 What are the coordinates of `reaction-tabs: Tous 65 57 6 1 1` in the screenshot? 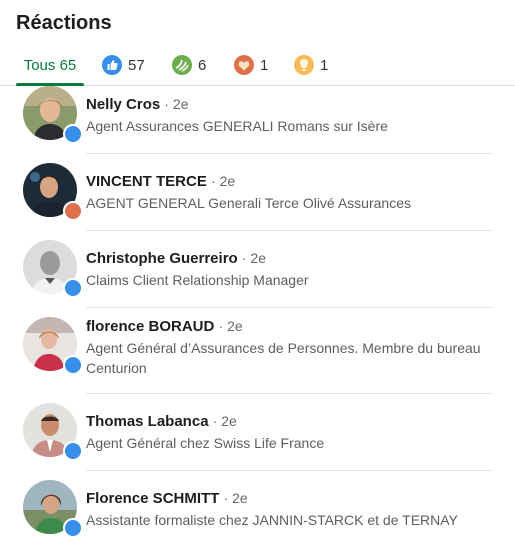 It's located at (257, 65).